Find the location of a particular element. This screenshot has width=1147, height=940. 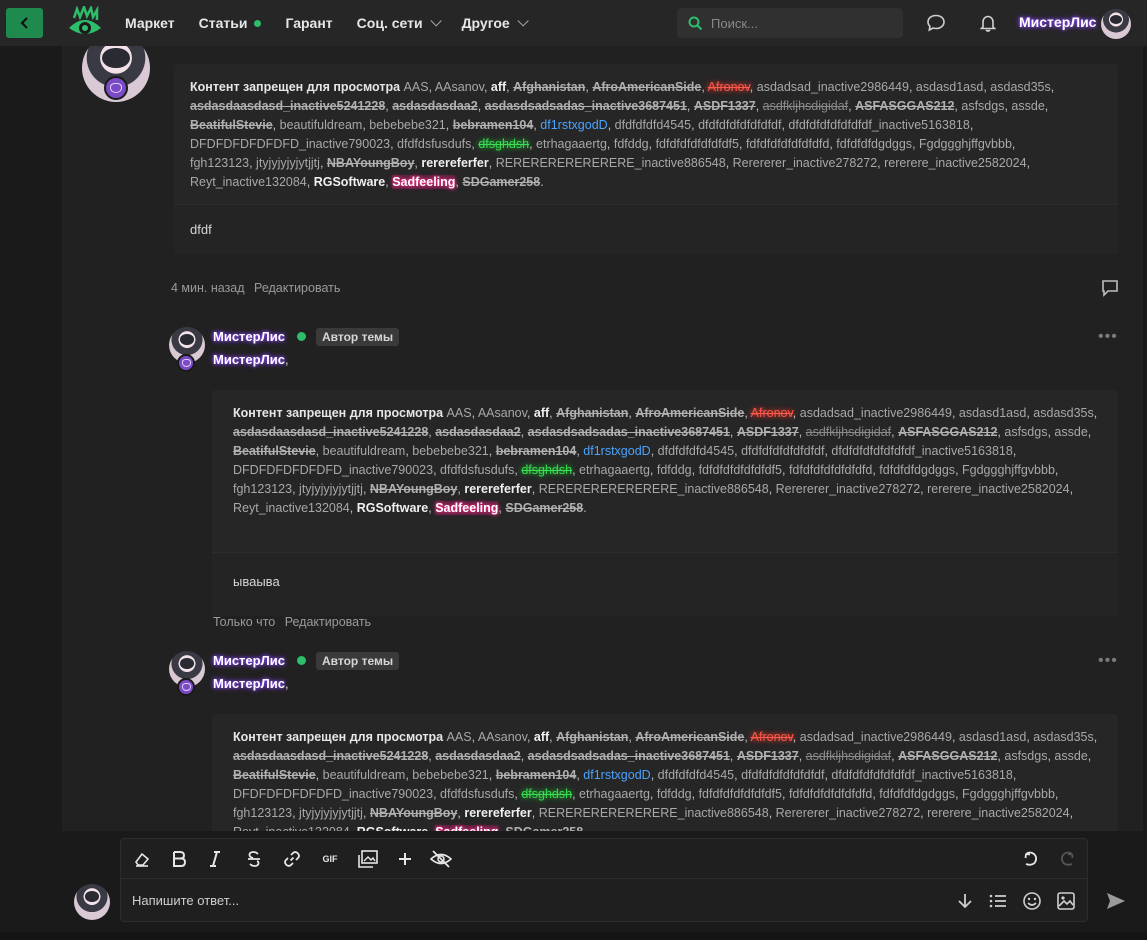

user-link: Rerererer_inactive278272 is located at coordinates (848, 813).